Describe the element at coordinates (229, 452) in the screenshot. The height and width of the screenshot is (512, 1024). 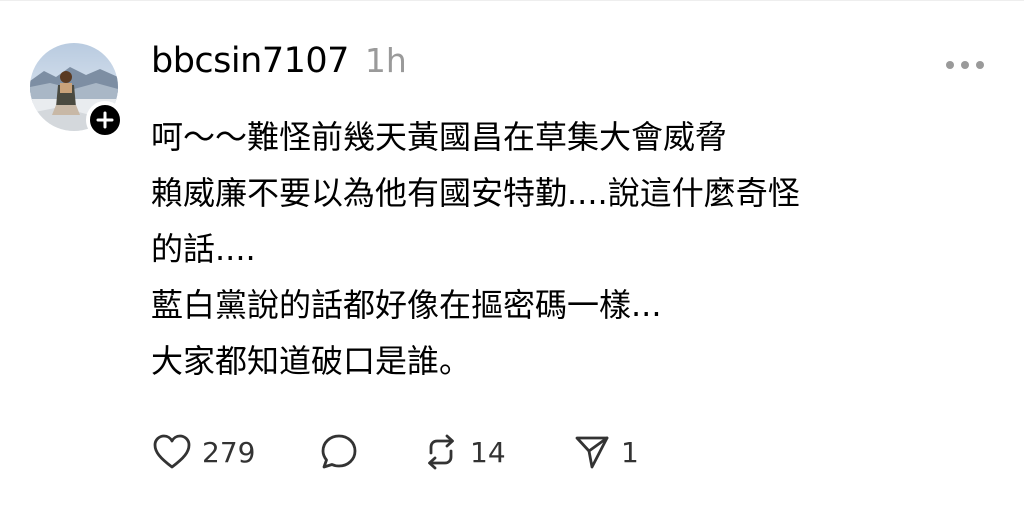
I see `like-count: 279` at that location.